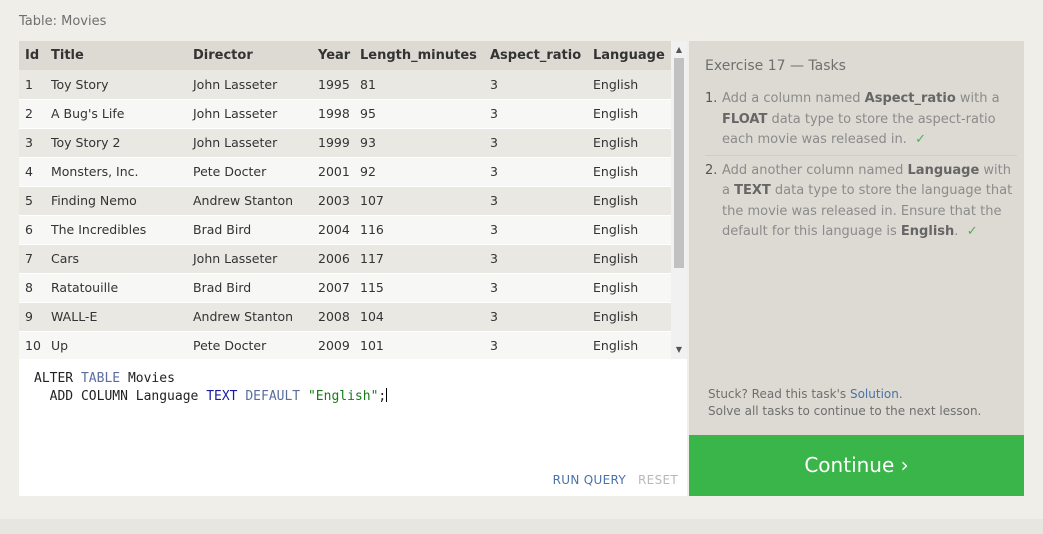 The width and height of the screenshot is (1043, 534). Describe the element at coordinates (900, 394) in the screenshot. I see `help-suffix: .` at that location.